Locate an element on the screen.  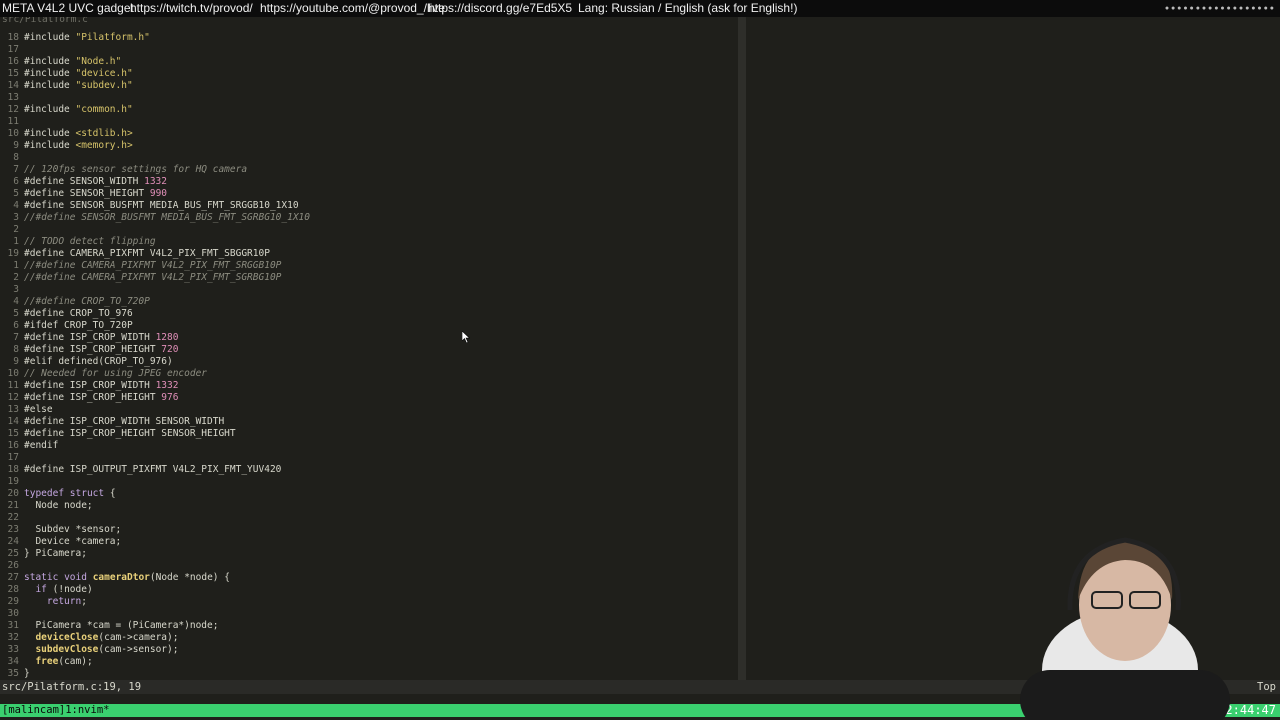
line-text: Subdev *sensor; is located at coordinates (73, 529).